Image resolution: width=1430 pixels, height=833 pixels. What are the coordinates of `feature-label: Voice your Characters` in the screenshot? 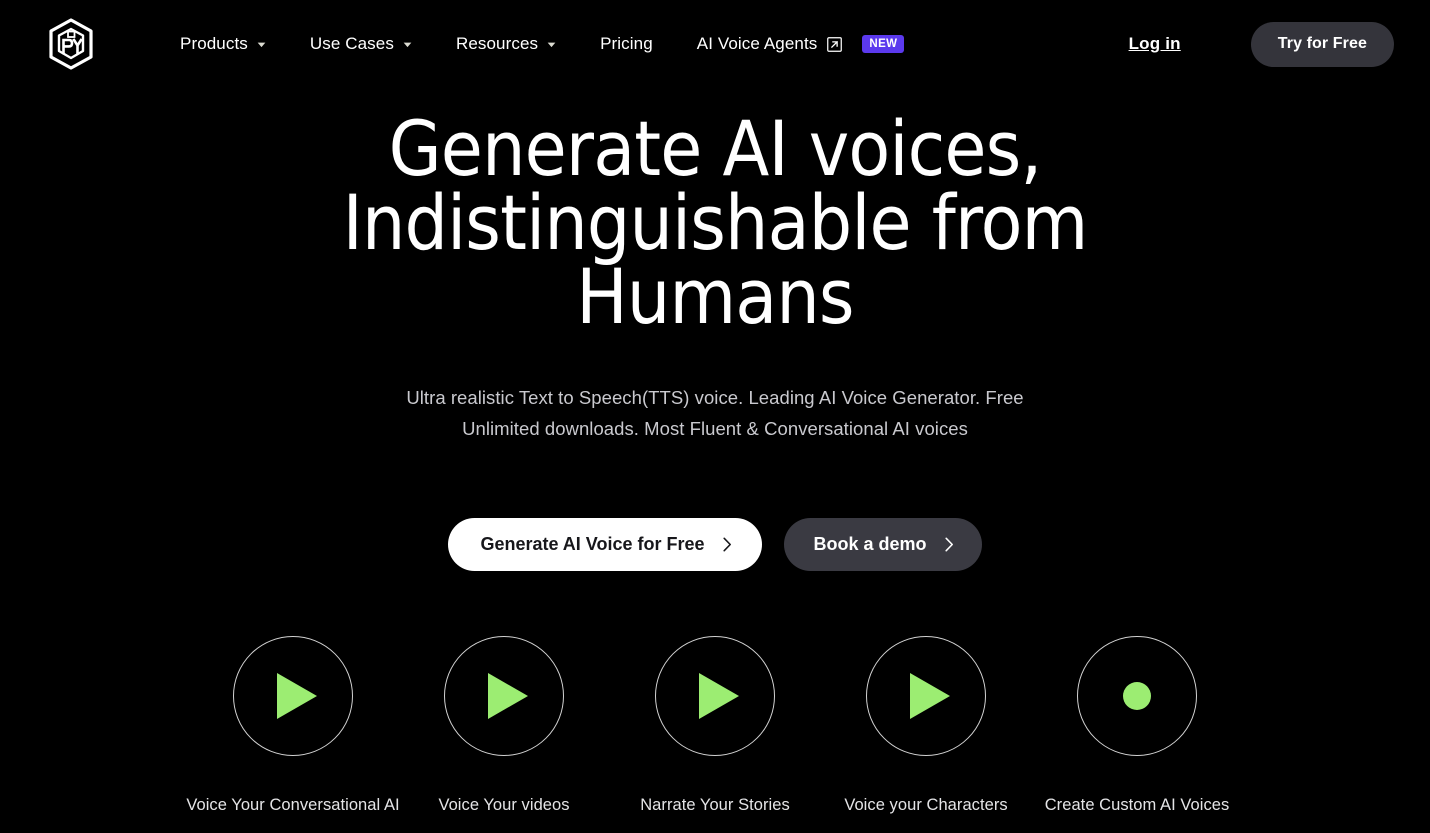 It's located at (926, 805).